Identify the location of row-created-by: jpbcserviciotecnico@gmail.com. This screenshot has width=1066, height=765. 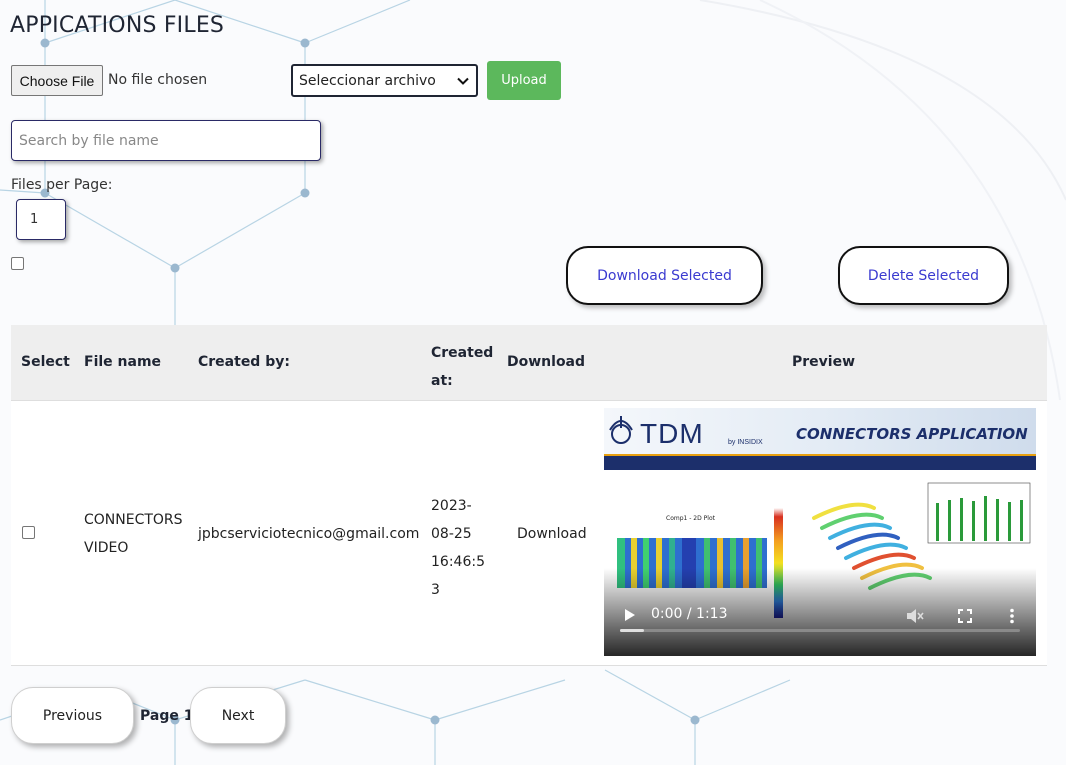
(309, 534).